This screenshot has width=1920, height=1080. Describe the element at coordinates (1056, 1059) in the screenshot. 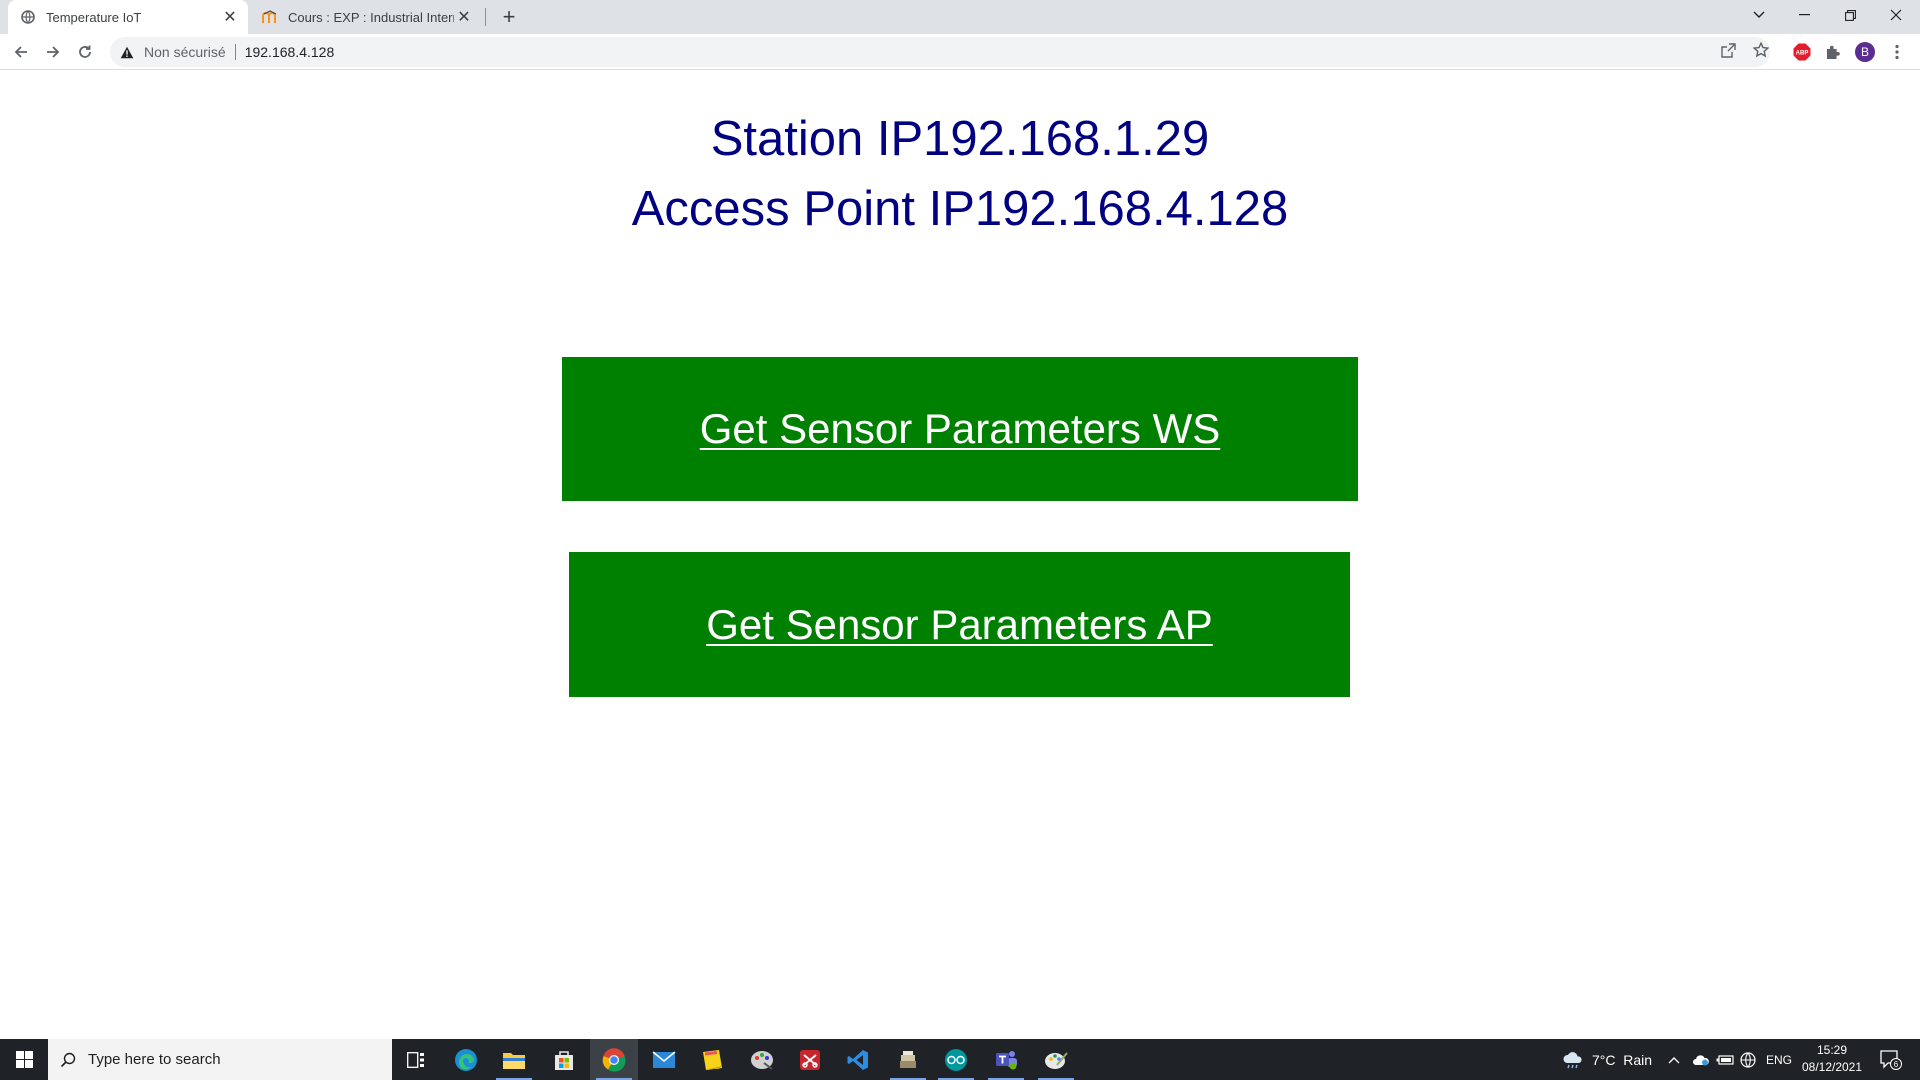

I see `paint-3d-icon` at that location.